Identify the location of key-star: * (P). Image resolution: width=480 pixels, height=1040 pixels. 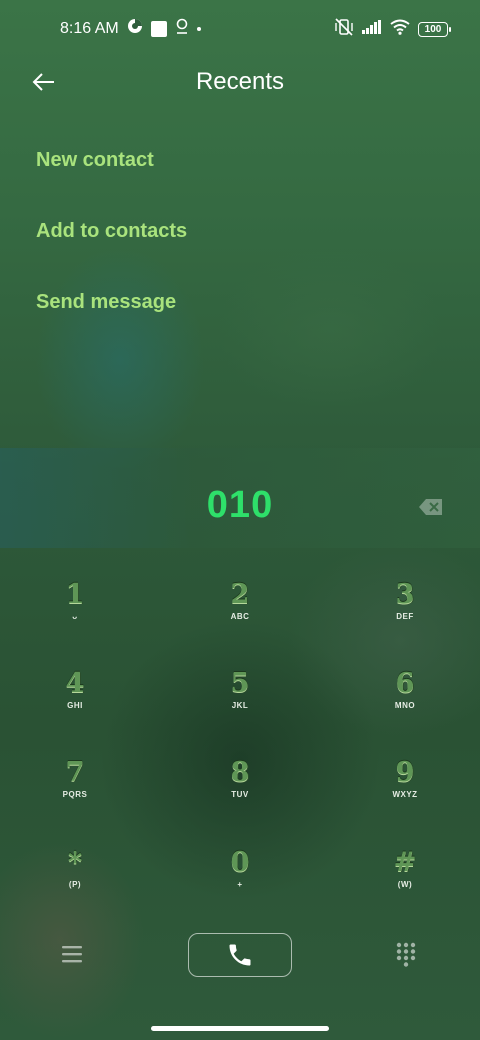
(75, 883).